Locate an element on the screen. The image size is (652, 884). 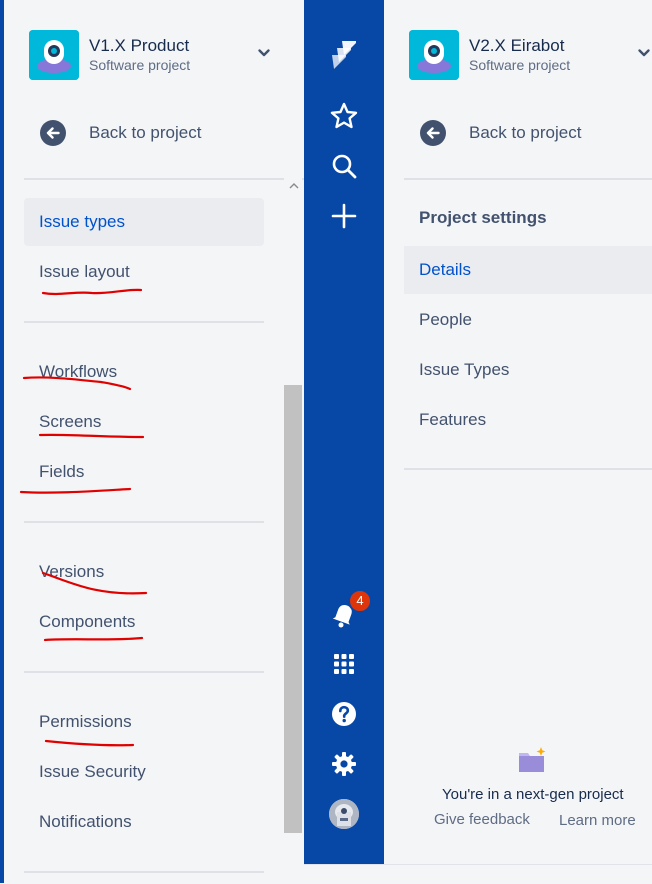
next-gen-project-notice: You're in a next-gen project is located at coordinates (533, 794).